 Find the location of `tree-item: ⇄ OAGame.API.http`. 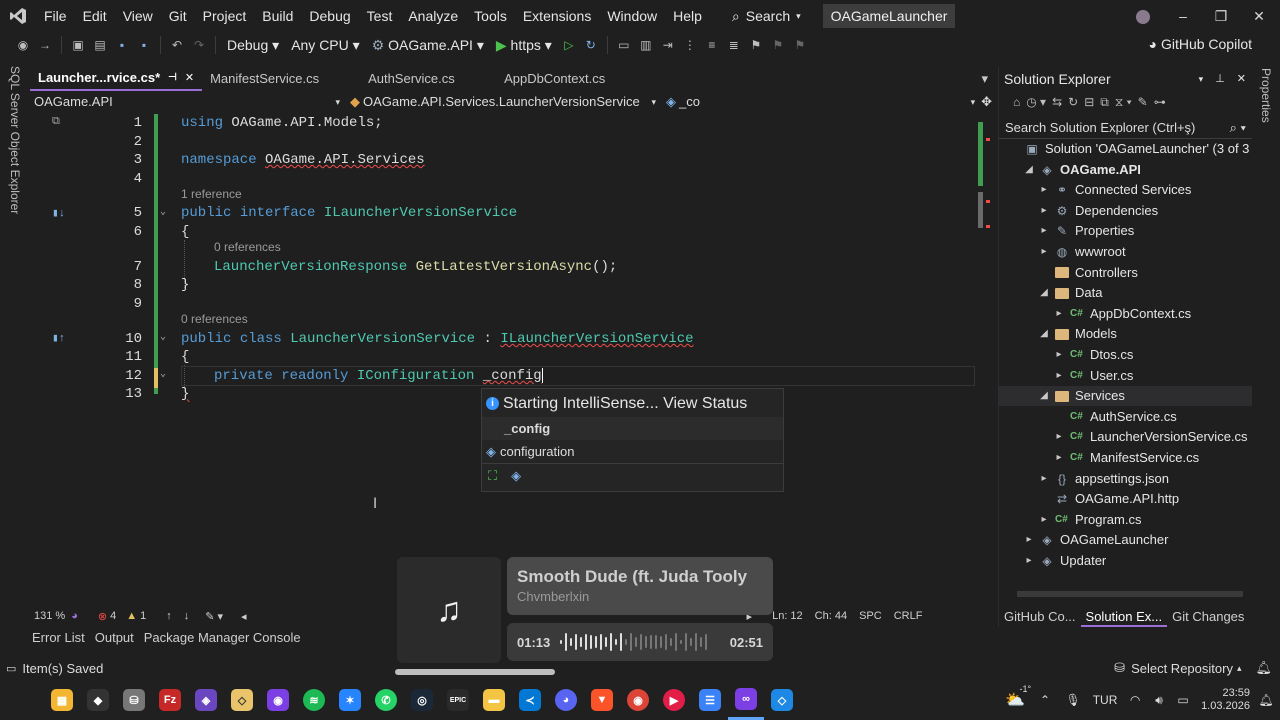

tree-item: ⇄ OAGame.API.http is located at coordinates (1109, 499).